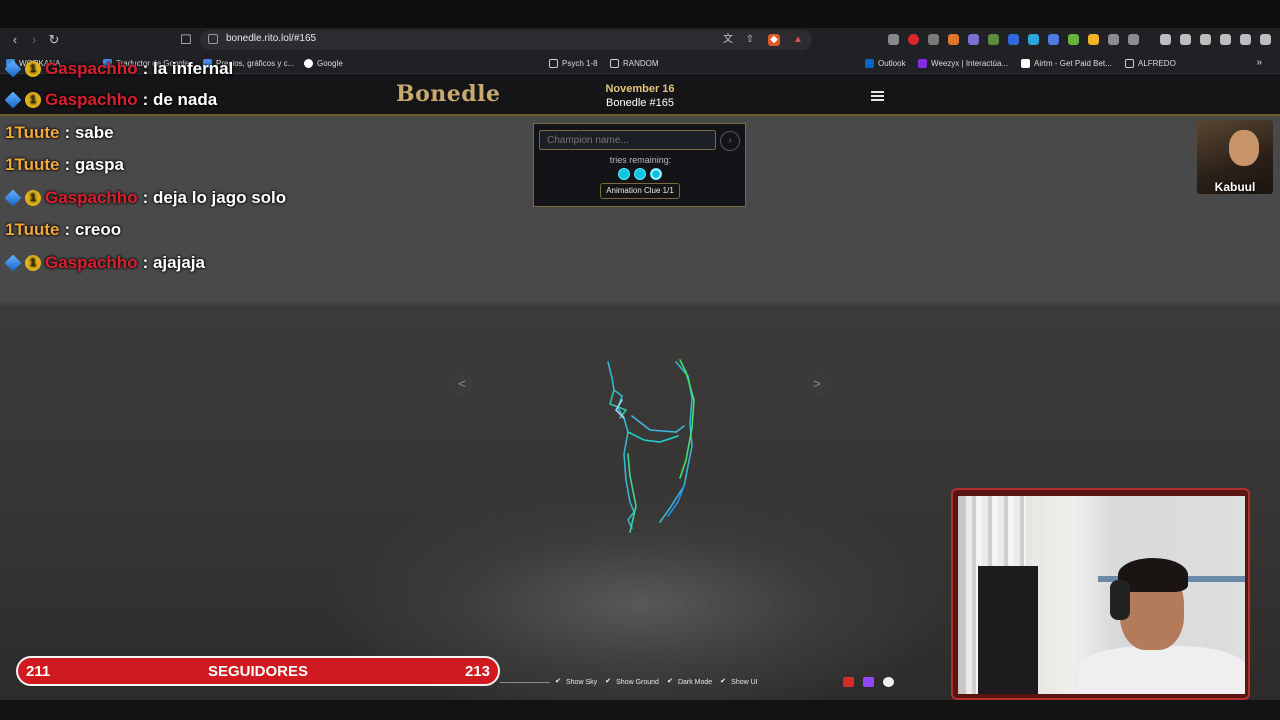  What do you see at coordinates (750, 40) in the screenshot?
I see `share-icon: ⇧` at bounding box center [750, 40].